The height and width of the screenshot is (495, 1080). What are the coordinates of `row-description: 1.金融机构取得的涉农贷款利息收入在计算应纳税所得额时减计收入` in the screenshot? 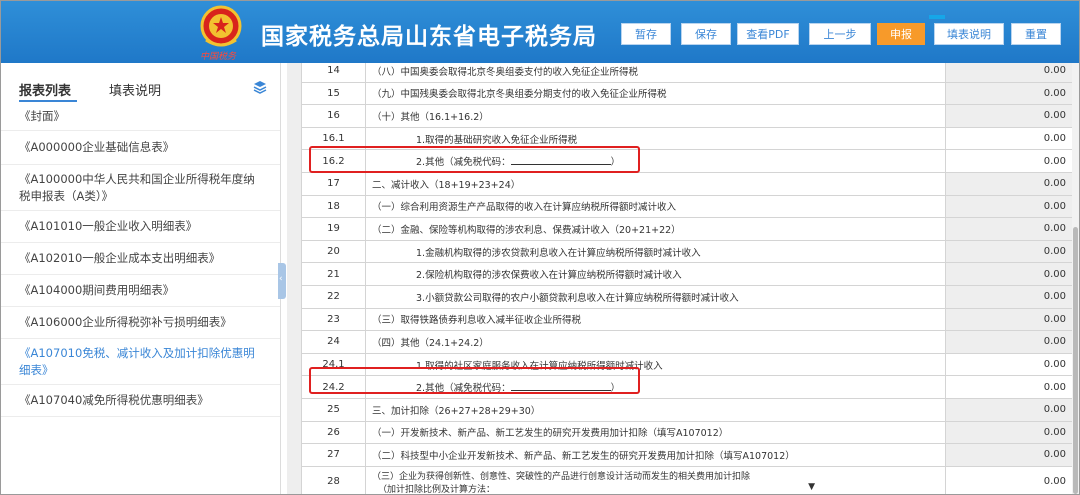 It's located at (655, 251).